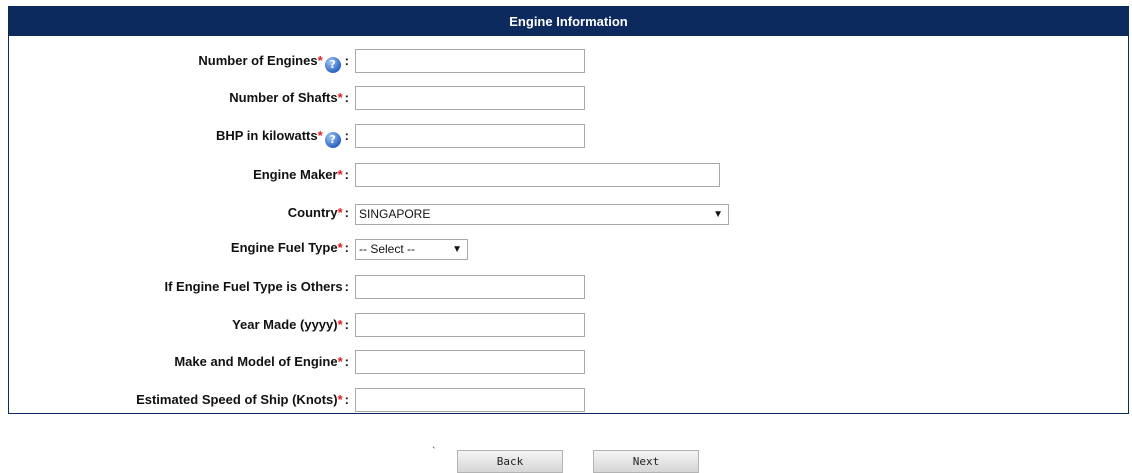 This screenshot has height=473, width=1132. I want to click on fuel-type-other-input, so click(470, 287).